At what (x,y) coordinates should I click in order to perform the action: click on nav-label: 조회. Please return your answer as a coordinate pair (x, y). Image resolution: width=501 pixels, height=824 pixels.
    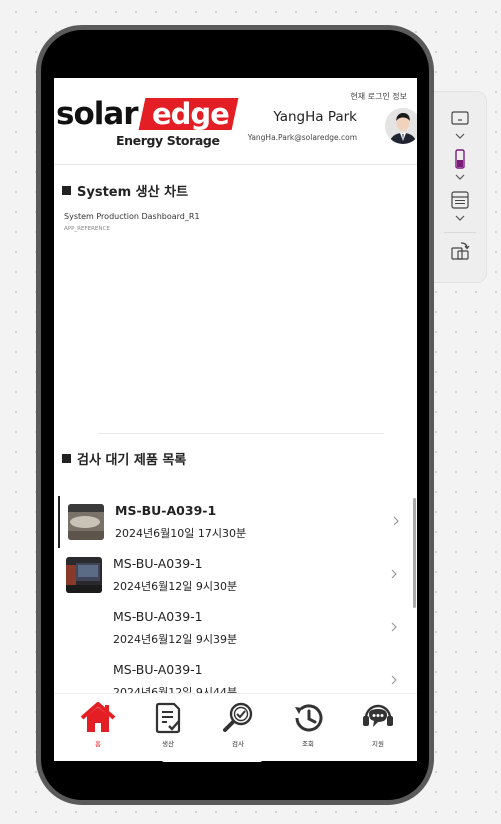
    Looking at the image, I should click on (308, 744).